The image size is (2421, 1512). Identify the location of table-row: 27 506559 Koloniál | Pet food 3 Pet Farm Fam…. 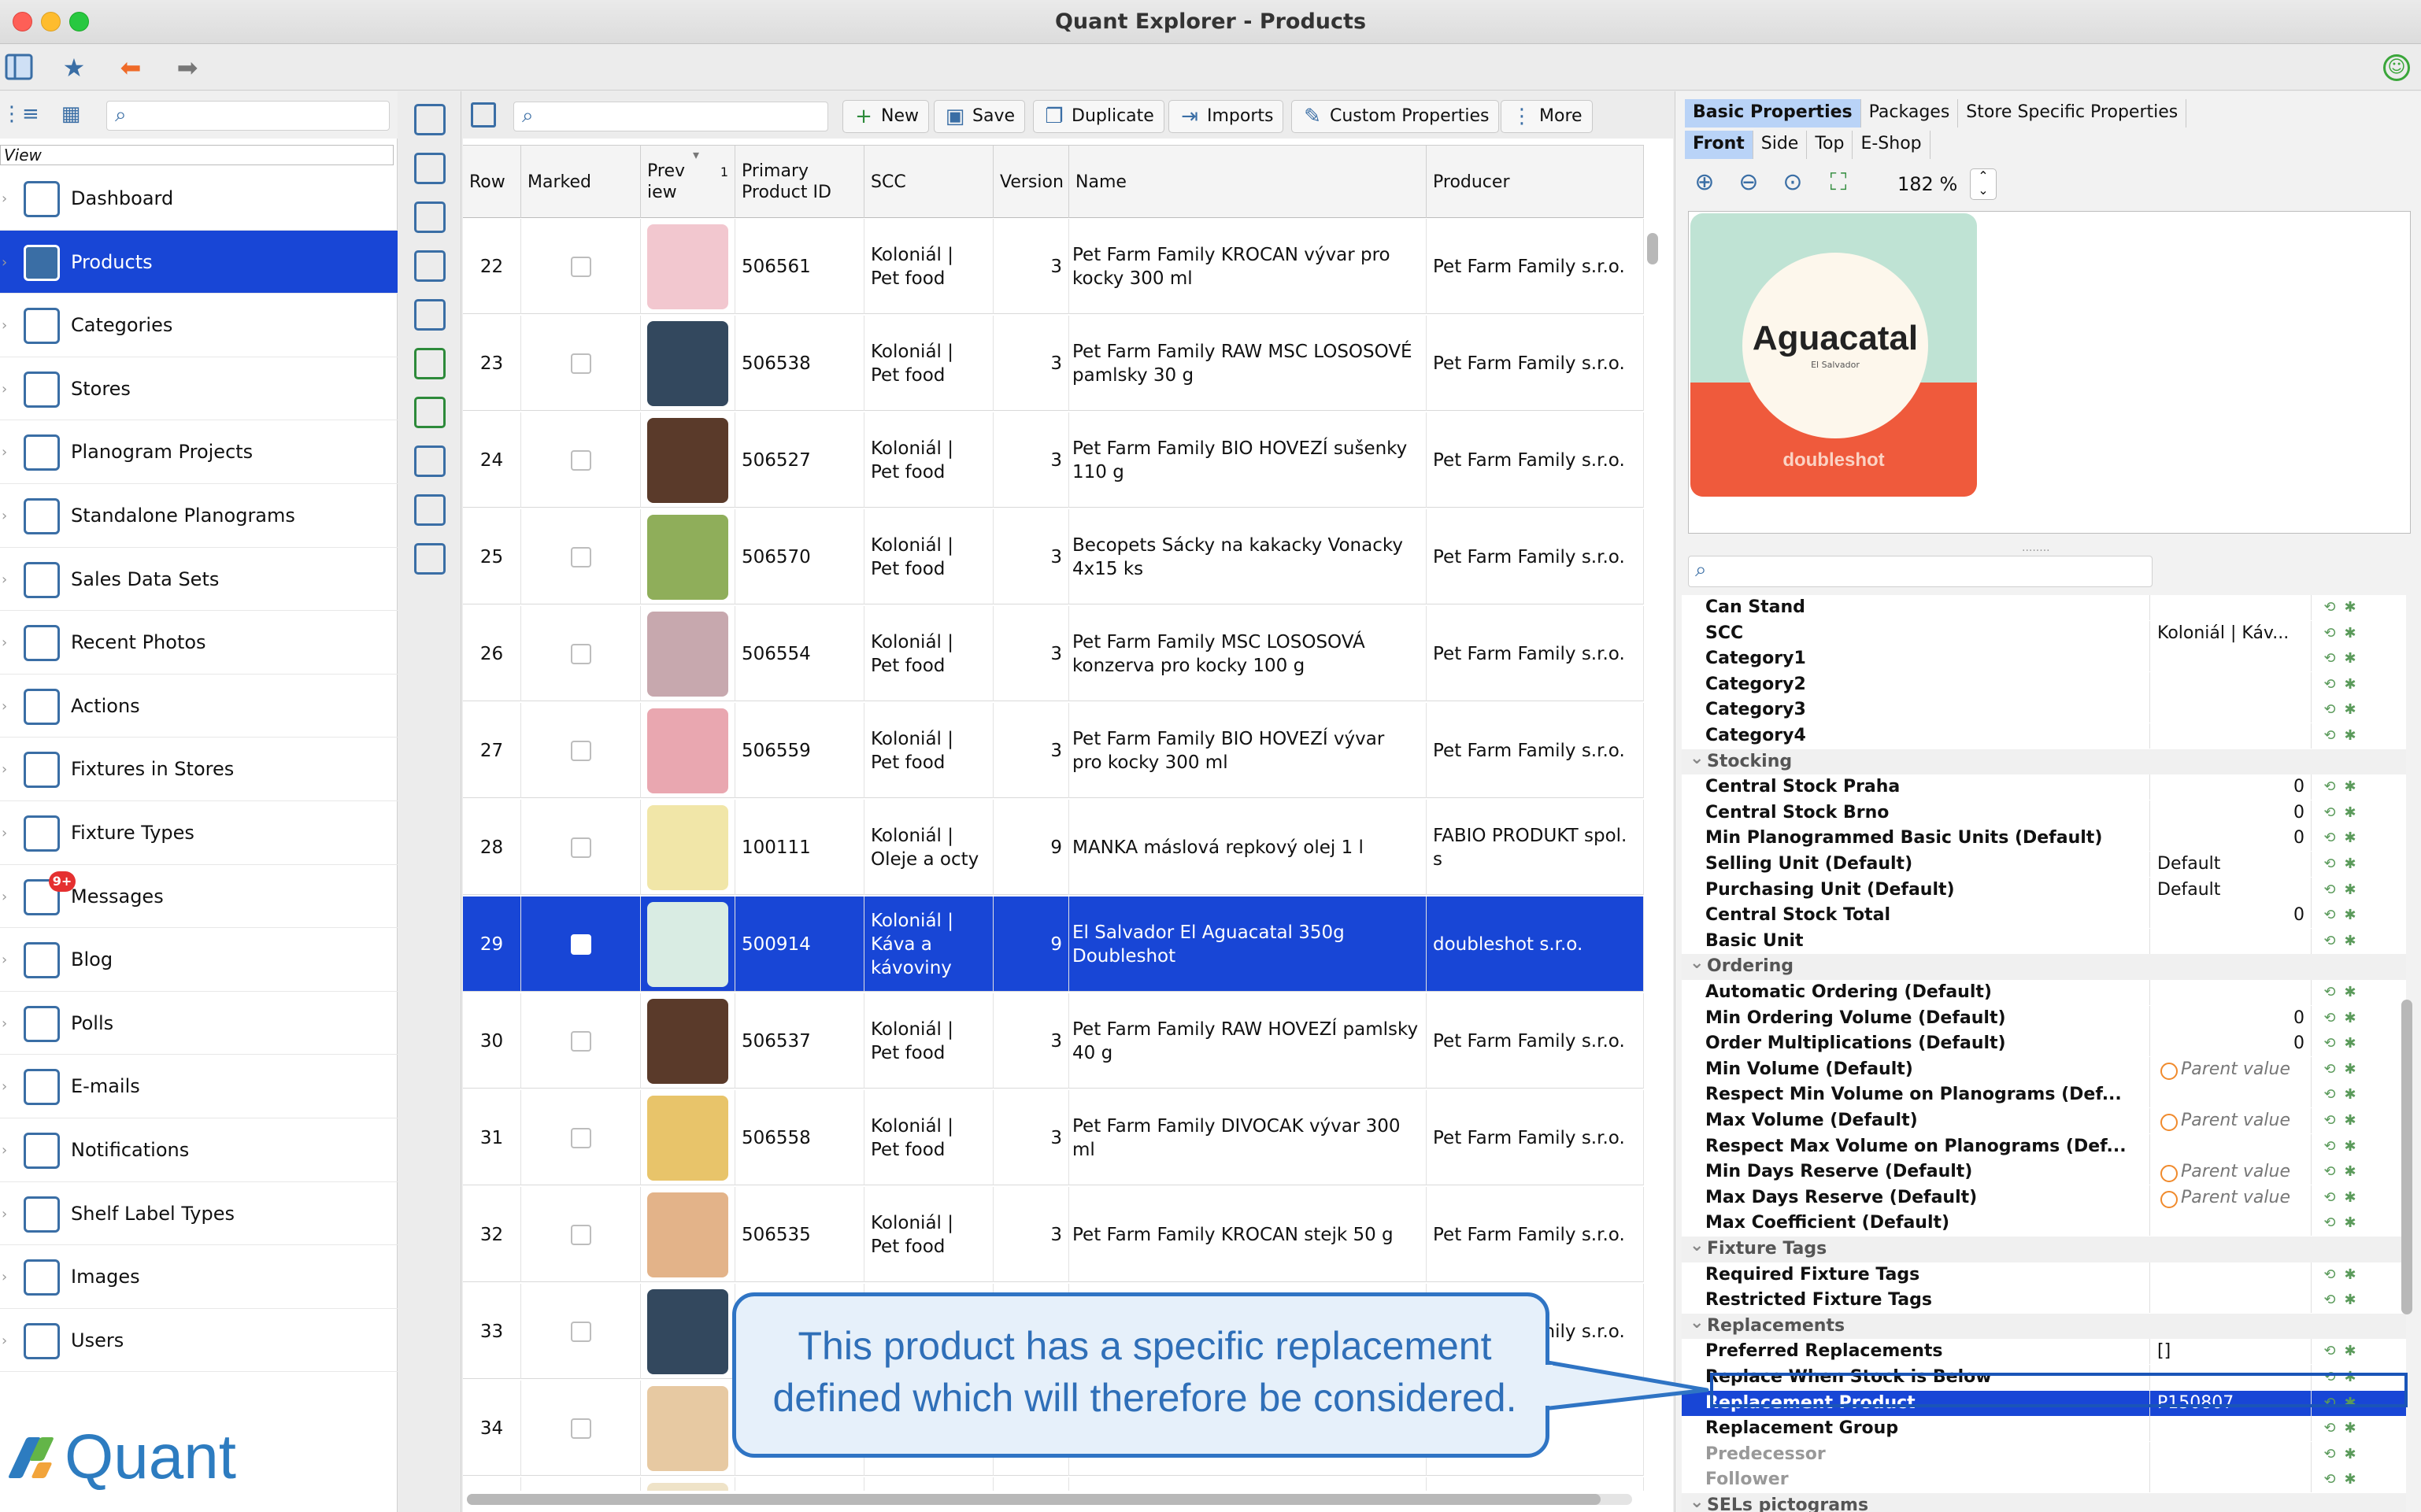
(1054, 750).